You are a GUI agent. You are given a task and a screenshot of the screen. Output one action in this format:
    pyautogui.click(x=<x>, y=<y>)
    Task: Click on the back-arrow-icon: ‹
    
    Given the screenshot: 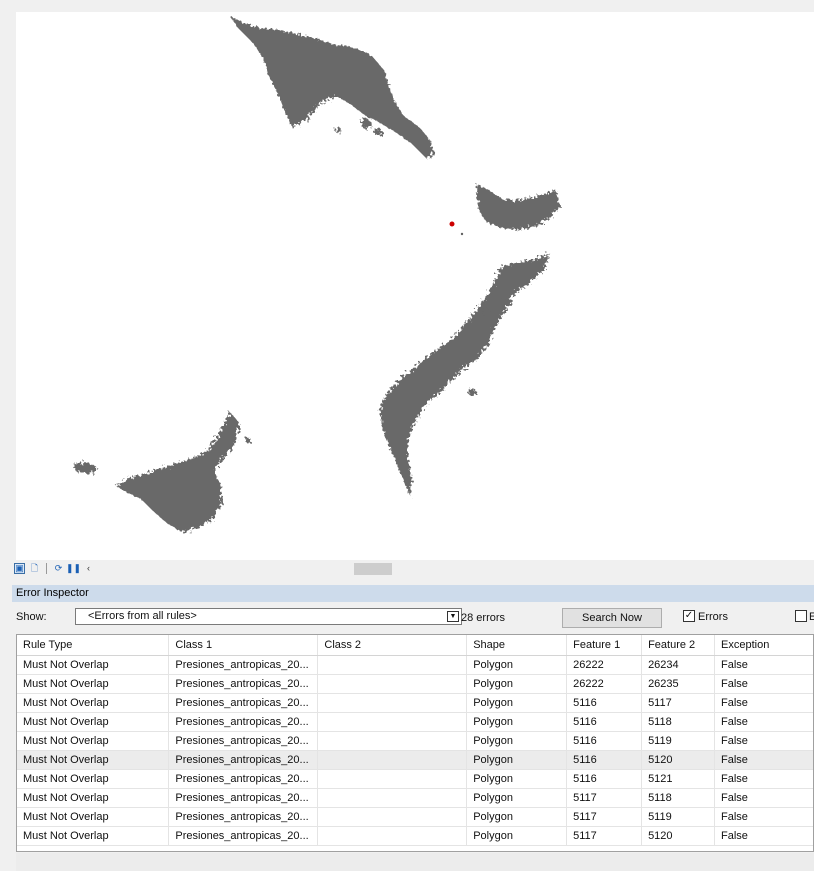 What is the action you would take?
    pyautogui.click(x=88, y=568)
    